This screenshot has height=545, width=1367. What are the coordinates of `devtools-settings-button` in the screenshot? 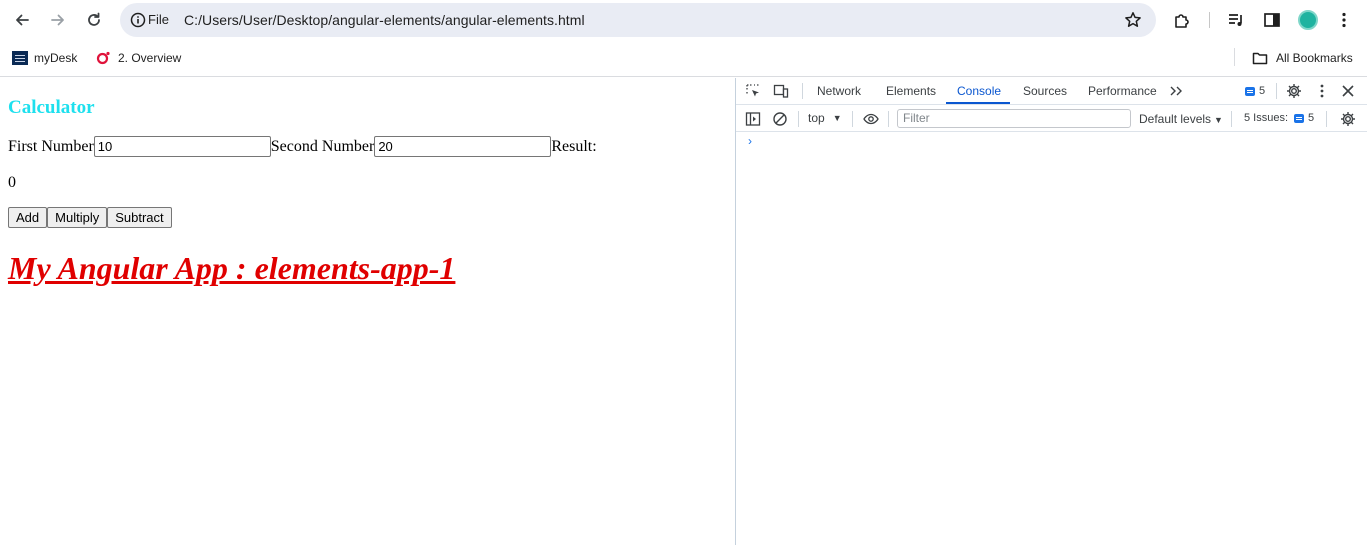 It's located at (1294, 91).